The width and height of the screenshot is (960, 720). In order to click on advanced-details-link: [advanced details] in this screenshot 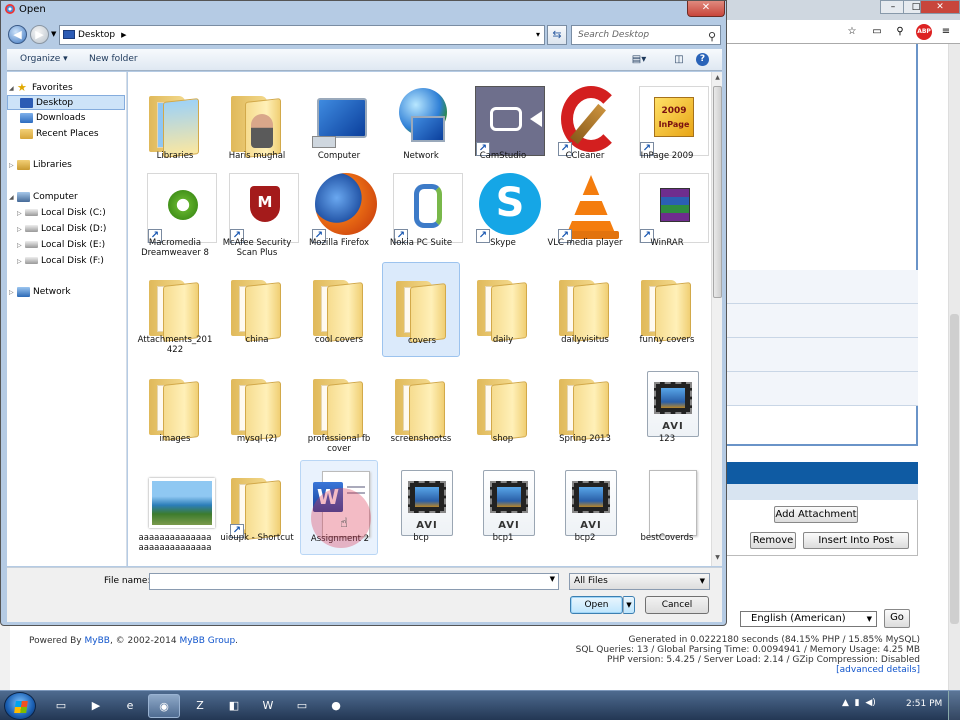, I will do `click(878, 670)`.